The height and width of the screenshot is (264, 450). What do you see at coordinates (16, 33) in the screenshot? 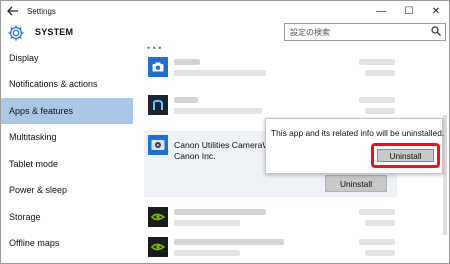
I see `gear-icon` at bounding box center [16, 33].